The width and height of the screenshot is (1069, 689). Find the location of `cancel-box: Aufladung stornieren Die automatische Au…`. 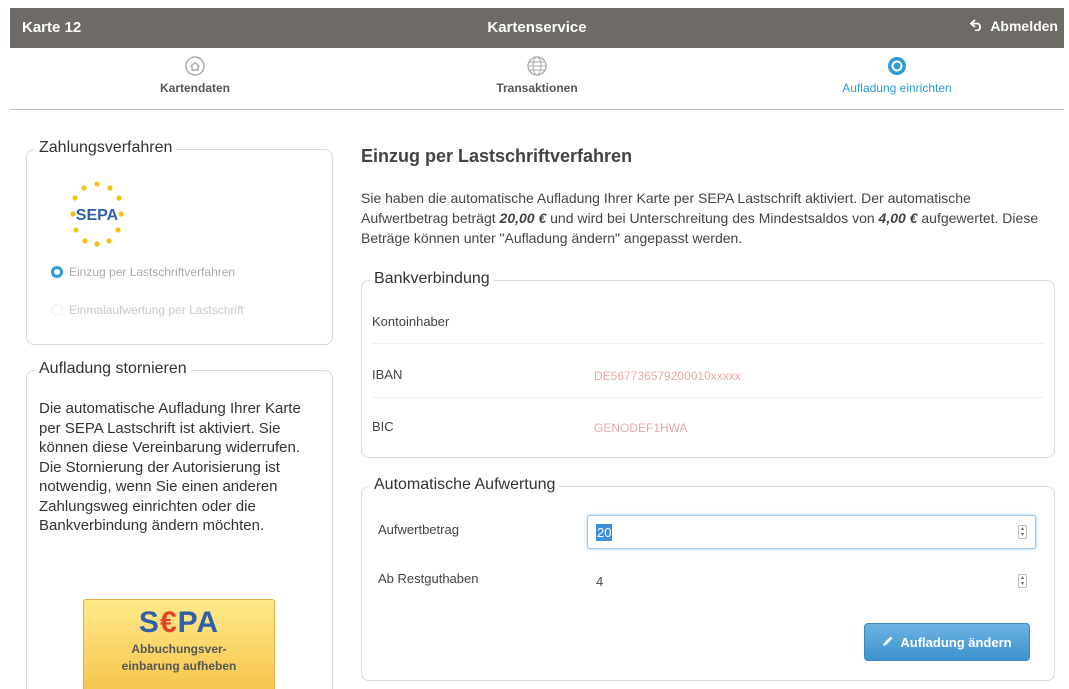

cancel-box: Aufladung stornieren Die automatische Au… is located at coordinates (179, 524).